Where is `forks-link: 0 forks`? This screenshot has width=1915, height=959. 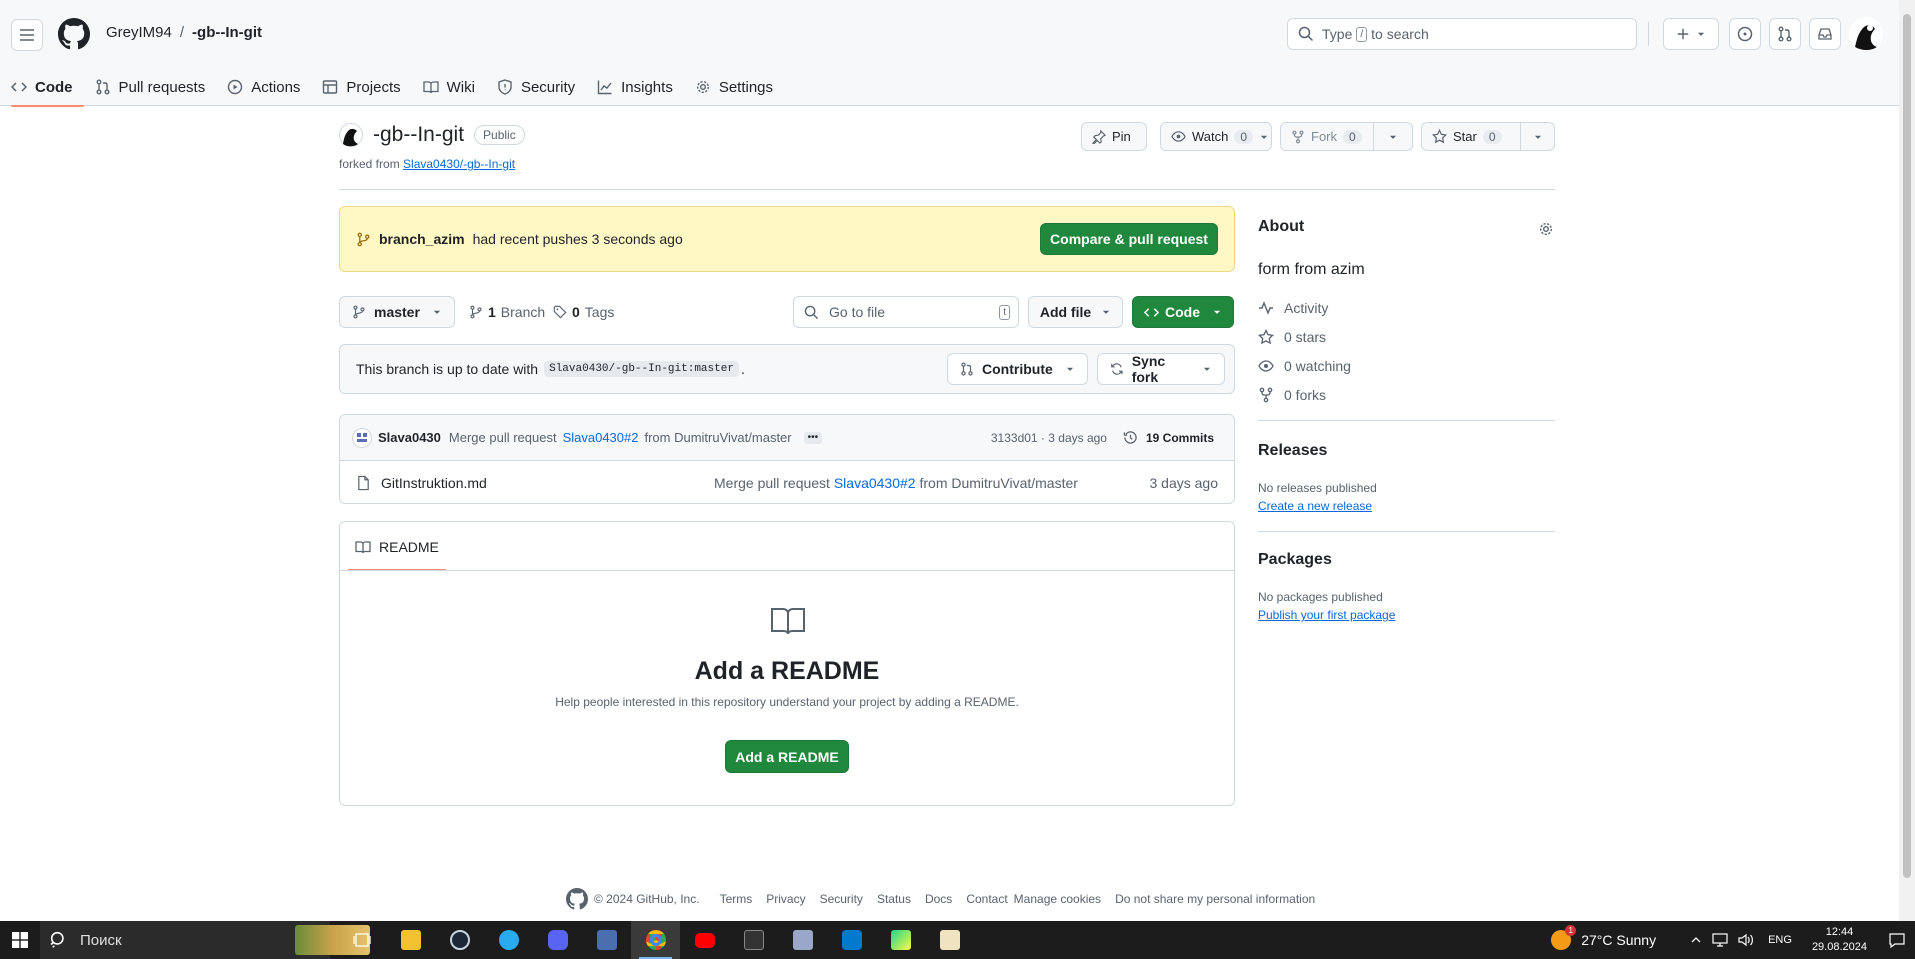
forks-link: 0 forks is located at coordinates (1292, 395).